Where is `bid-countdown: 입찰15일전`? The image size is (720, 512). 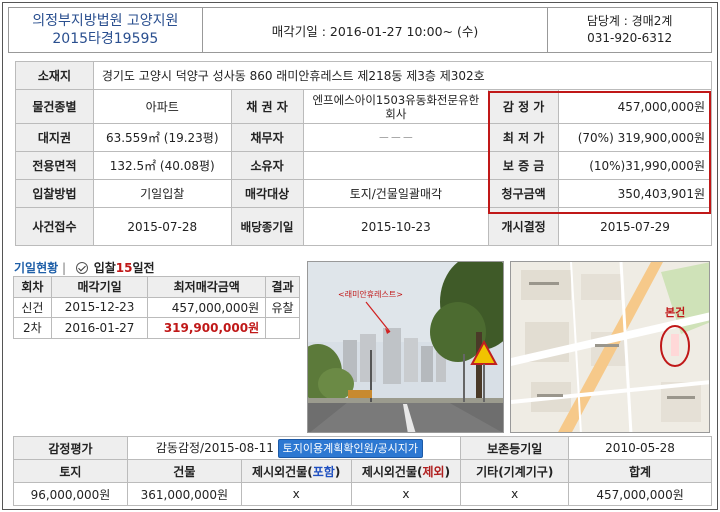
bid-countdown: 입찰15일전 is located at coordinates (124, 268).